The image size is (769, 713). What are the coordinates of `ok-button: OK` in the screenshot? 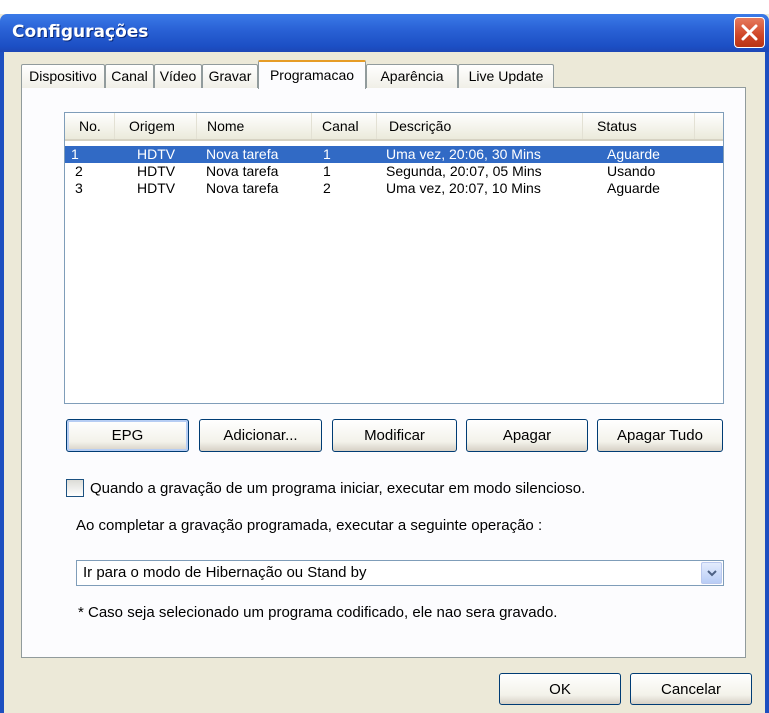 It's located at (560, 689).